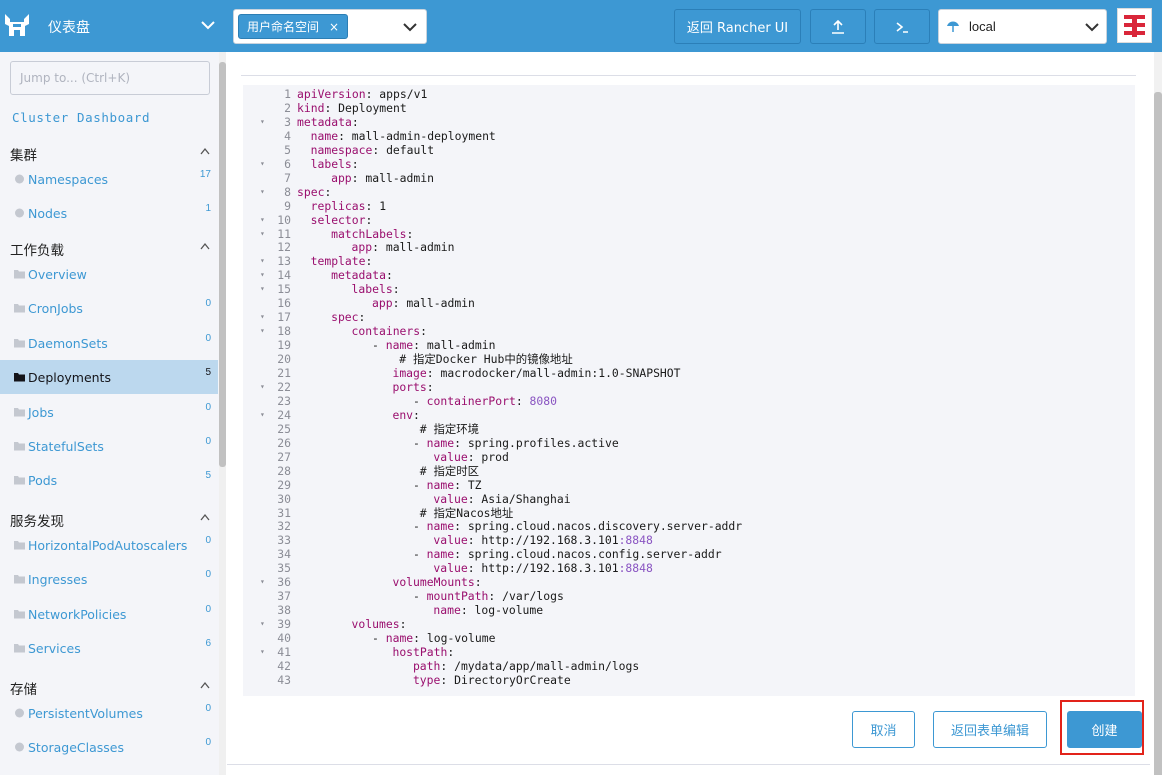 This screenshot has height=775, width=1162. Describe the element at coordinates (314, 192) in the screenshot. I see `yaml-entry: spec:` at that location.